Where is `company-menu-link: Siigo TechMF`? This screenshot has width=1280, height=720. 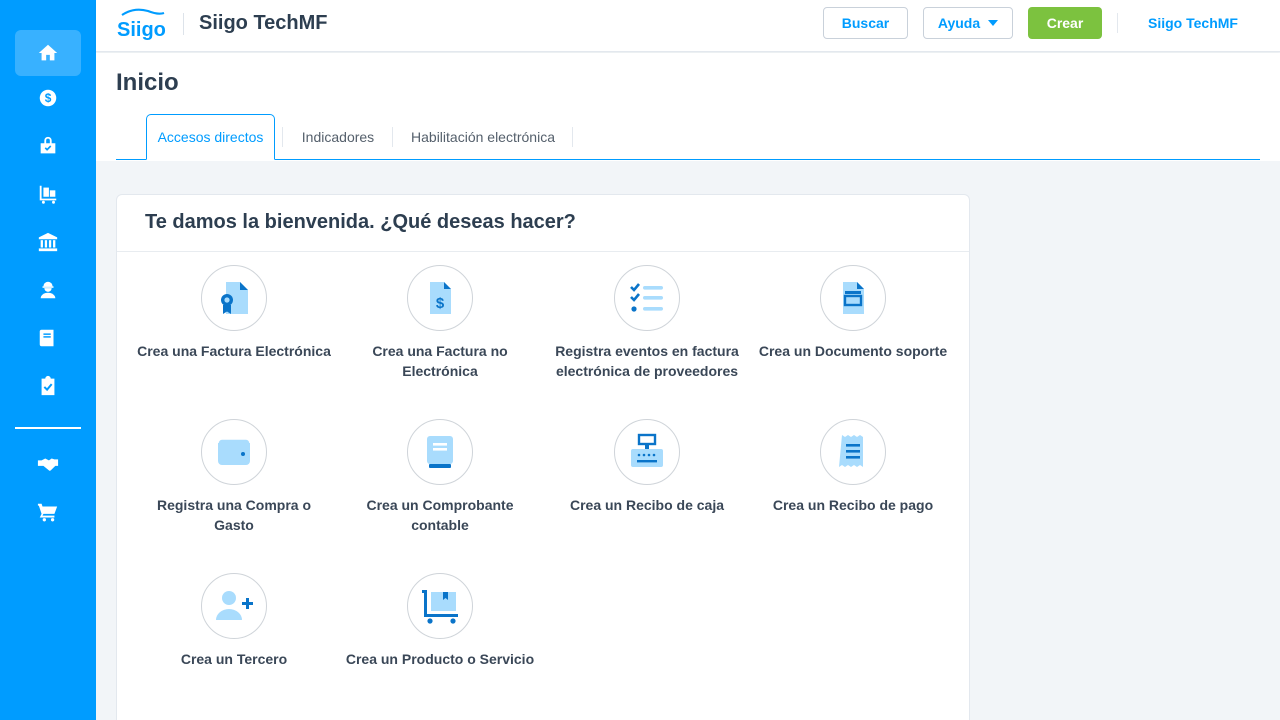 company-menu-link: Siigo TechMF is located at coordinates (1193, 23).